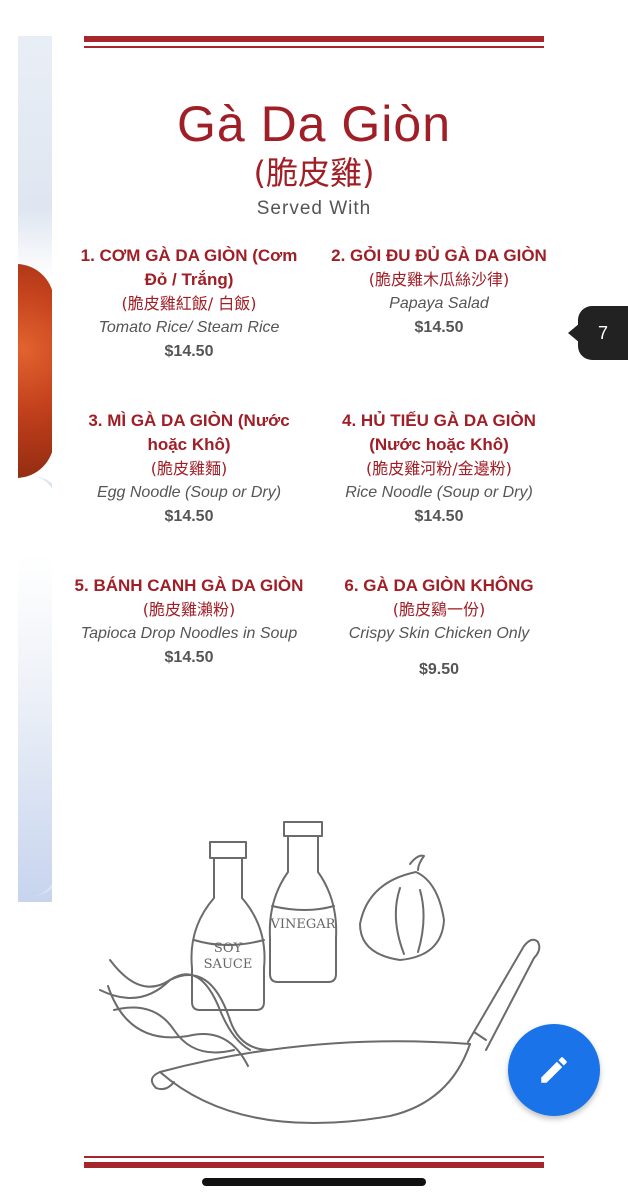  What do you see at coordinates (439, 585) in the screenshot?
I see `menu-item-name: 6. GÀ DA GIÒN KHÔNG` at bounding box center [439, 585].